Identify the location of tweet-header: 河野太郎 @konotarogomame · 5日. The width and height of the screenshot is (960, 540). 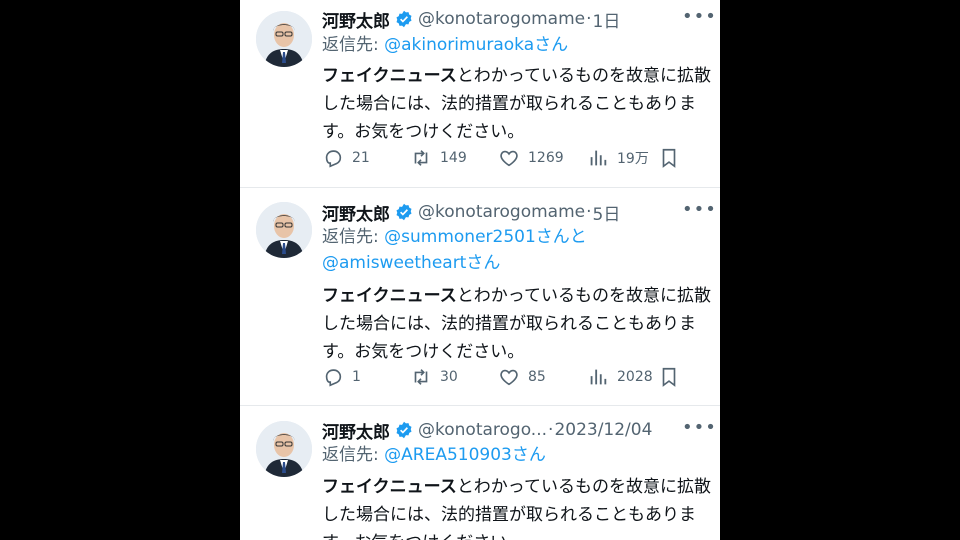
(514, 212).